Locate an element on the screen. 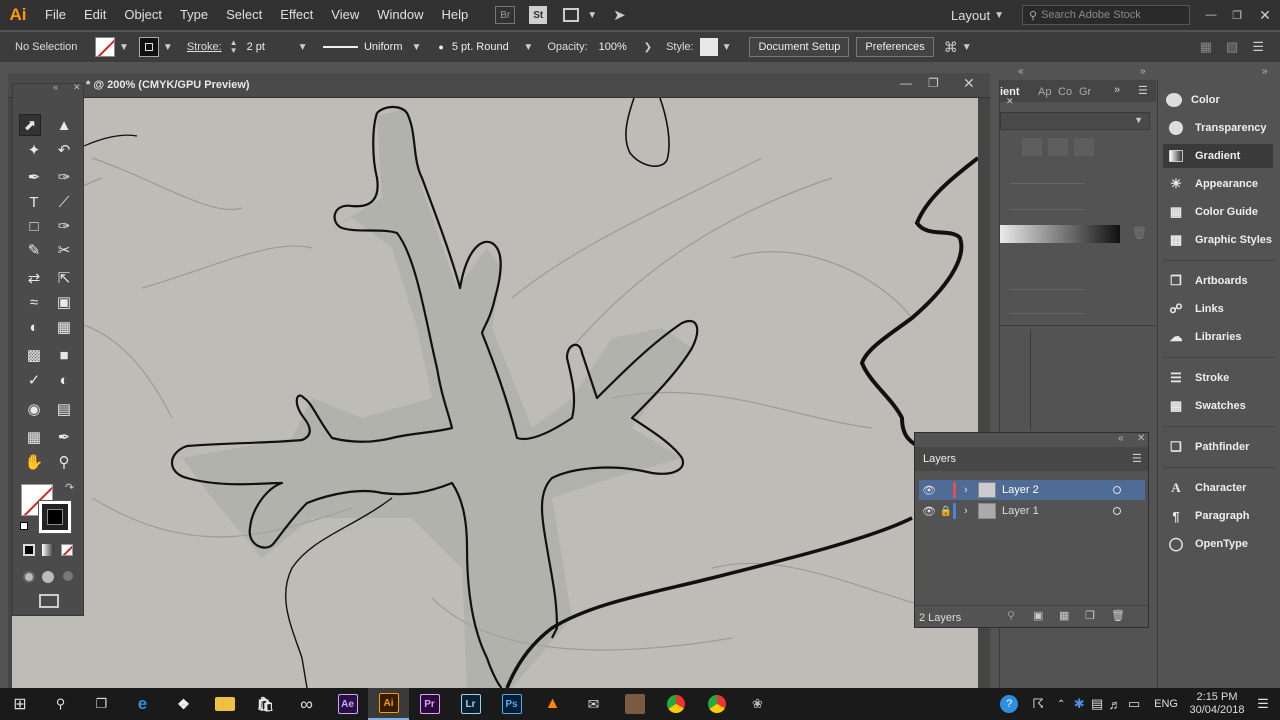 This screenshot has width=1280, height=720. stock-button: St is located at coordinates (538, 15).